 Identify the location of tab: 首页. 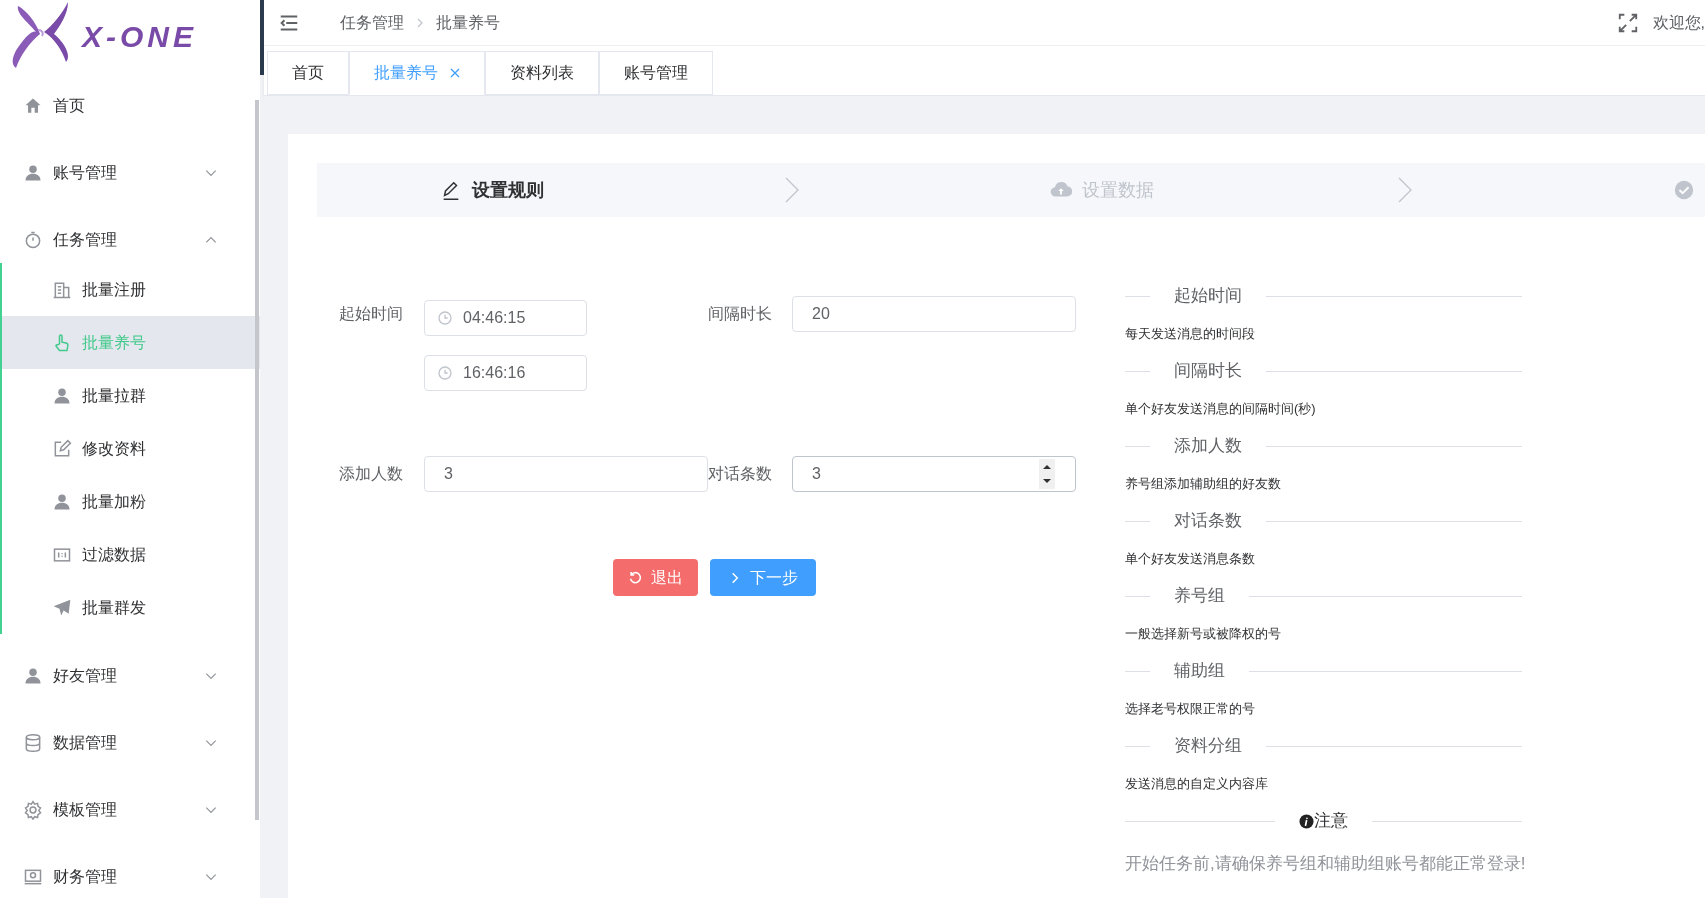
(308, 73).